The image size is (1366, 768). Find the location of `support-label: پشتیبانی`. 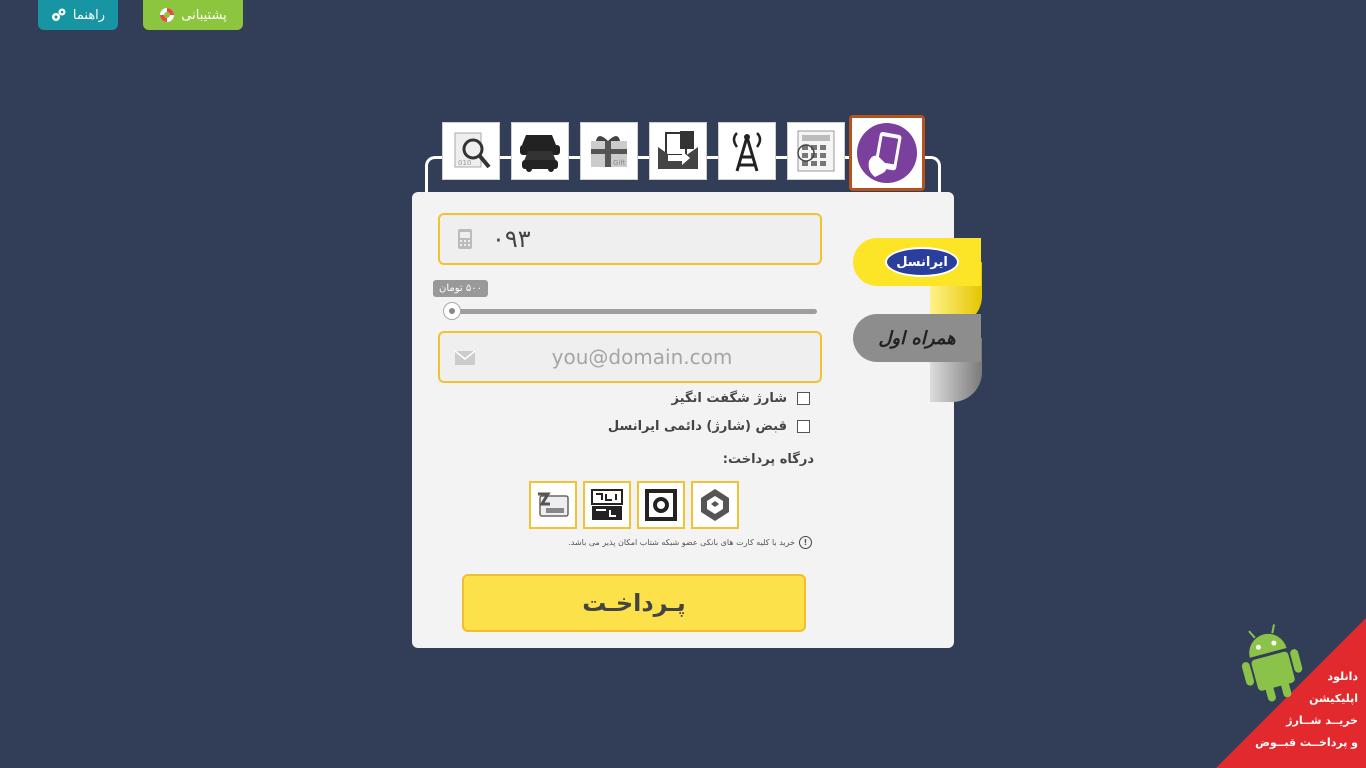

support-label: پشتیبانی is located at coordinates (204, 15).